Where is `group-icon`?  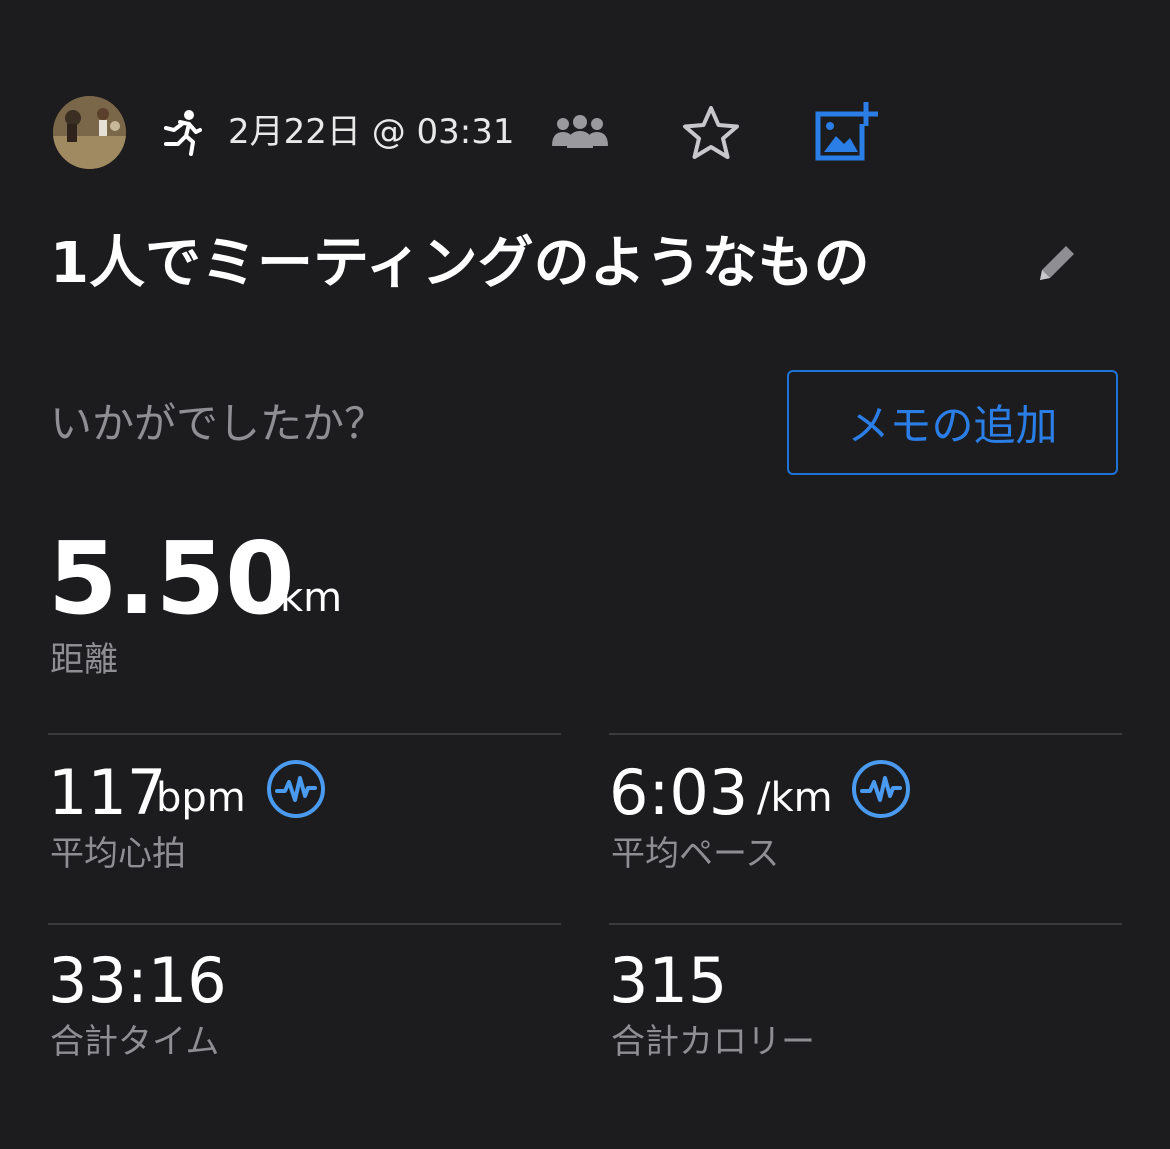
group-icon is located at coordinates (580, 132).